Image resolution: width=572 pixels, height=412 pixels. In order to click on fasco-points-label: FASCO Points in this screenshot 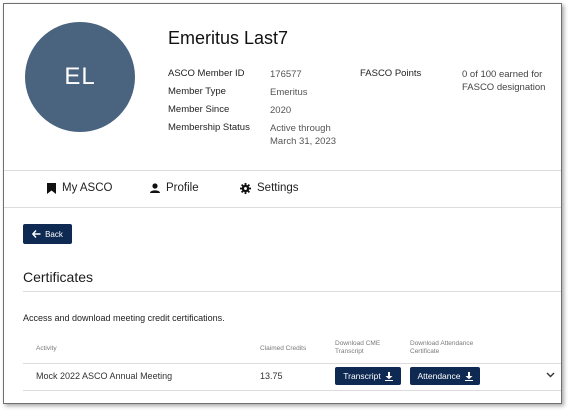, I will do `click(391, 73)`.